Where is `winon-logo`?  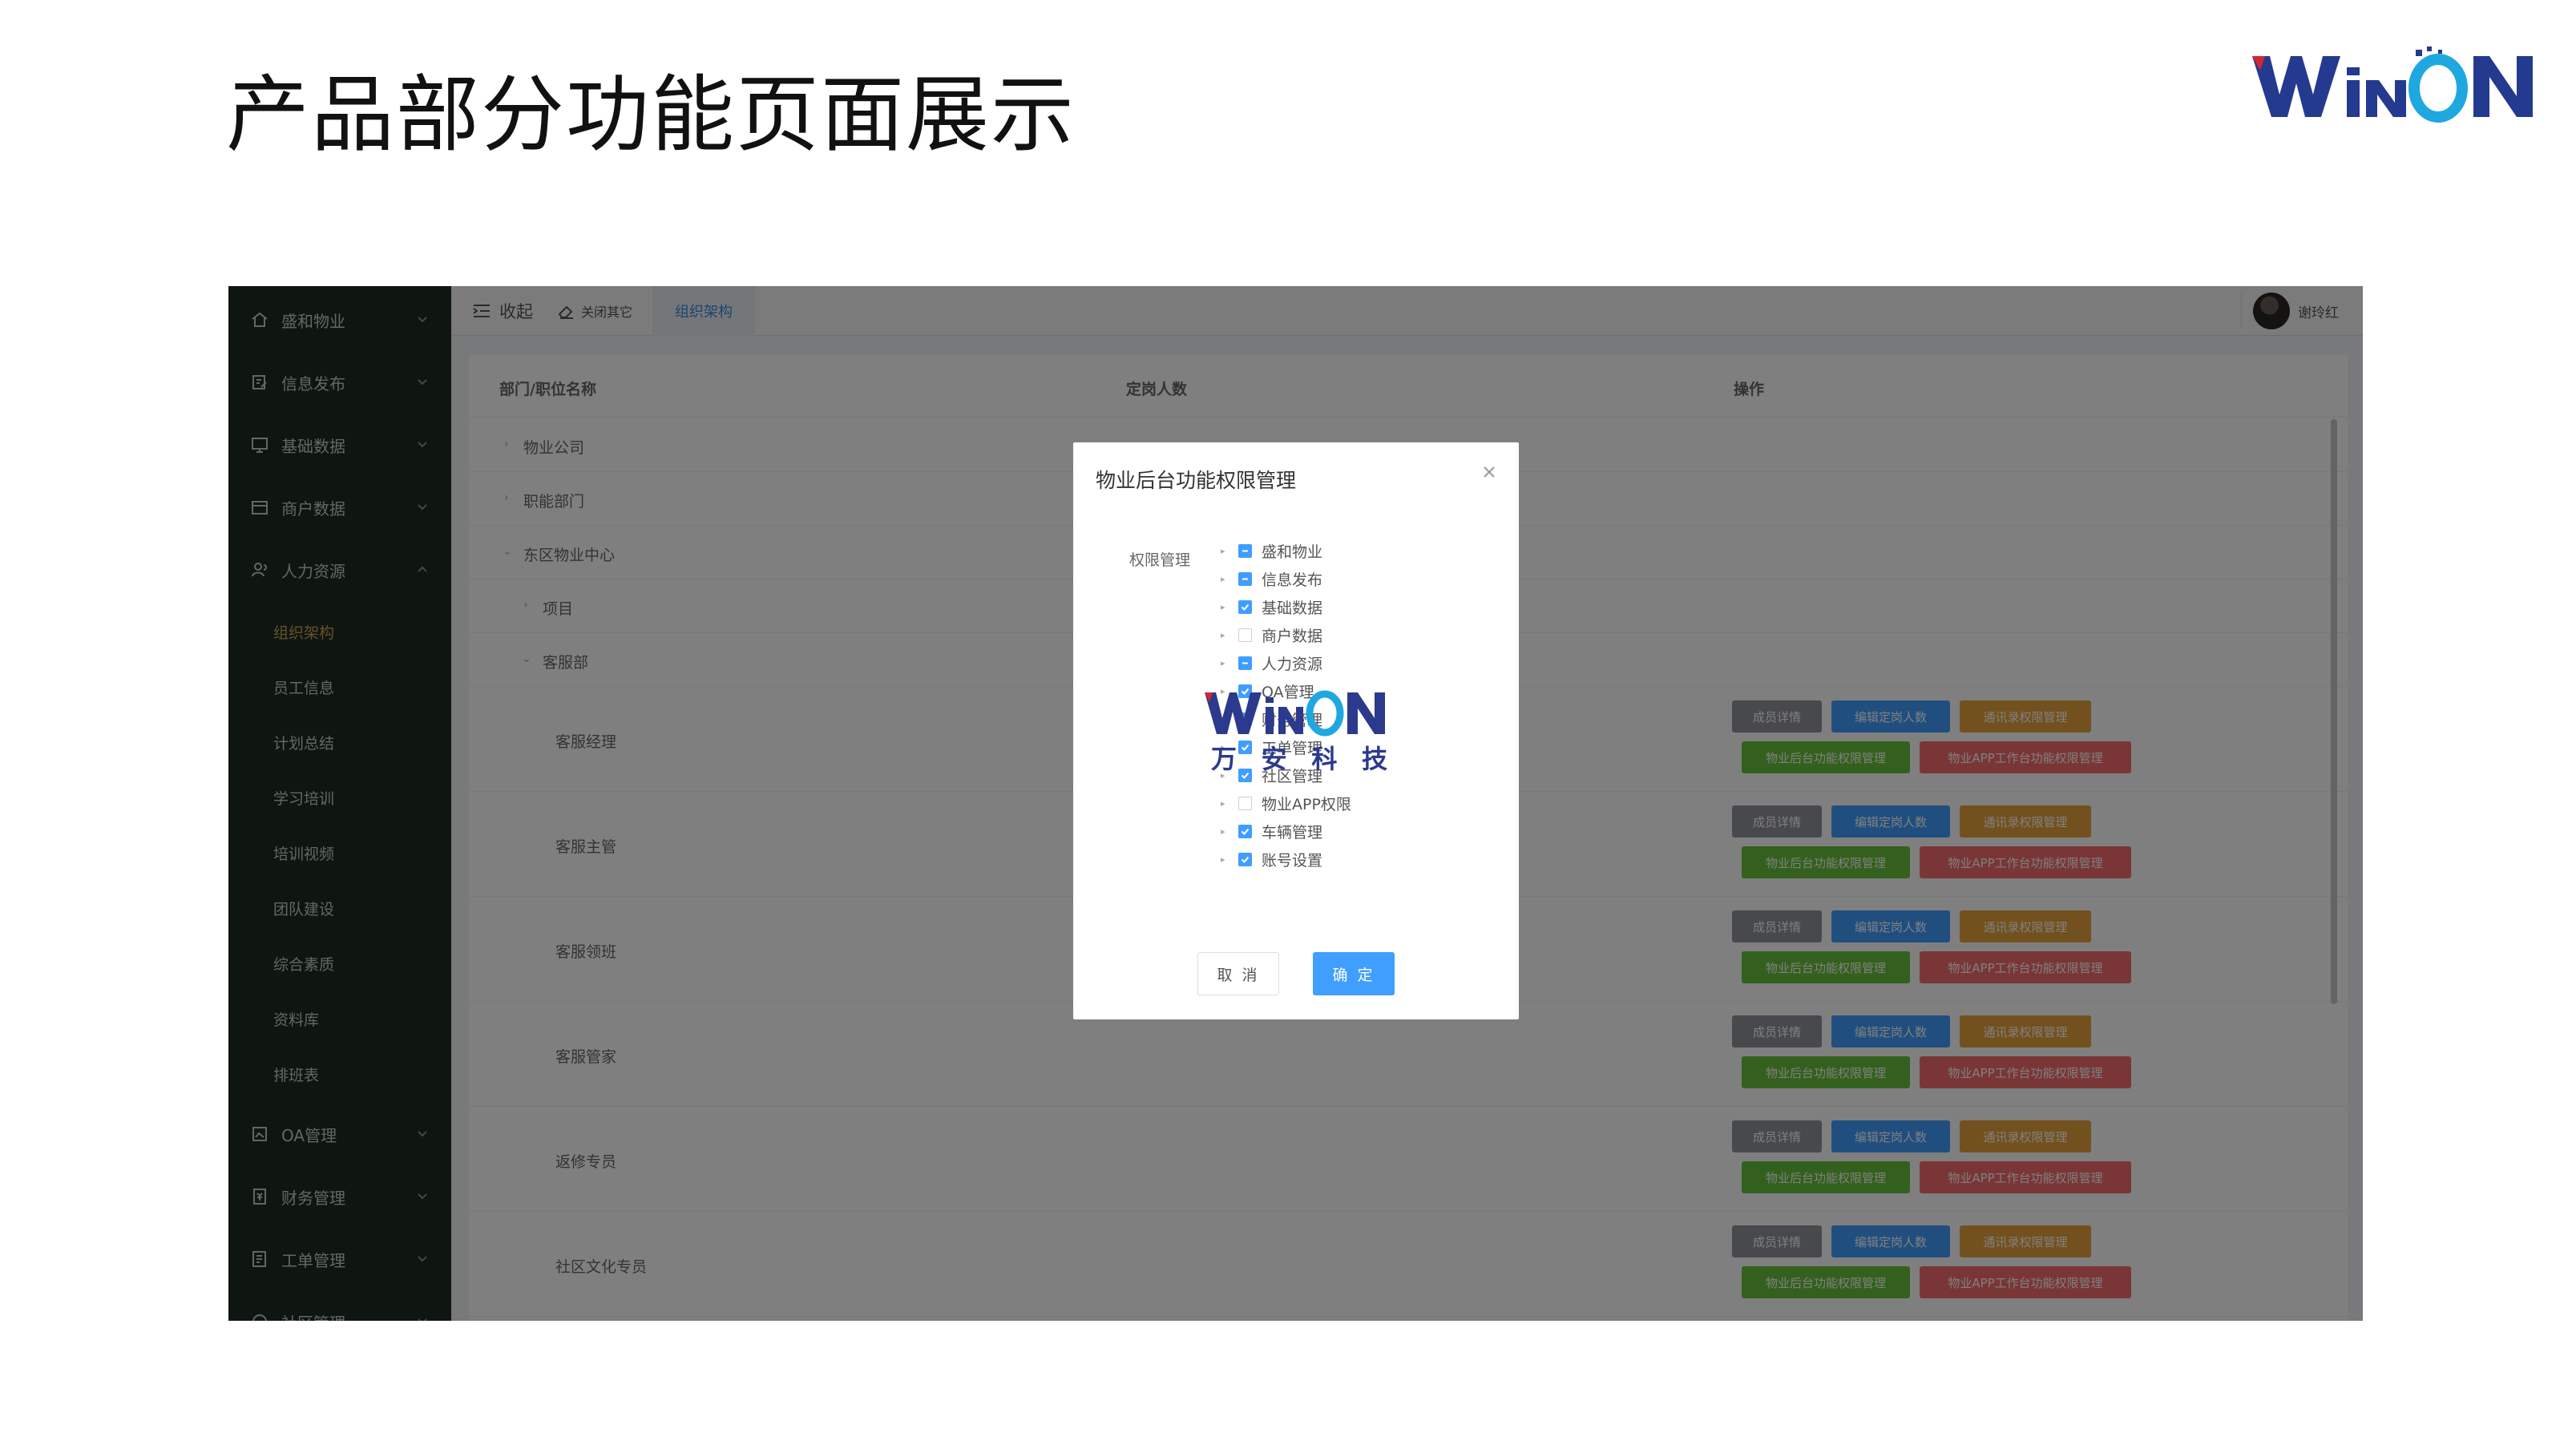
winon-logo is located at coordinates (2401, 84).